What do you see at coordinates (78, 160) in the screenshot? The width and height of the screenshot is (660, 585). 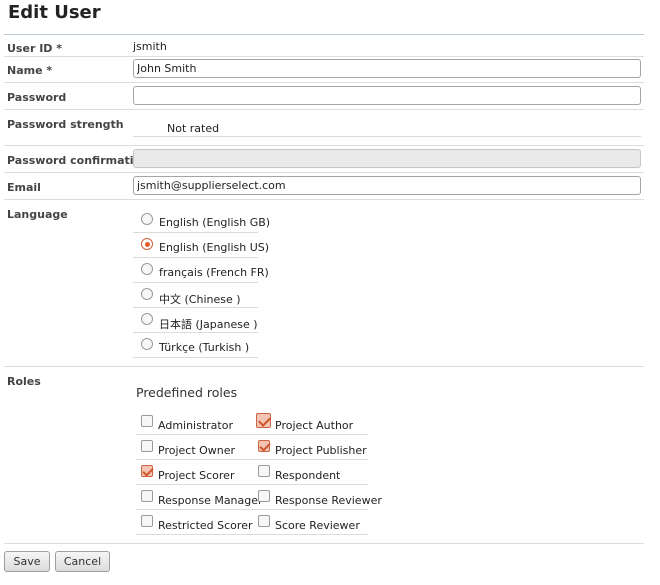 I see `password-confirmation-label: Password confirmation` at bounding box center [78, 160].